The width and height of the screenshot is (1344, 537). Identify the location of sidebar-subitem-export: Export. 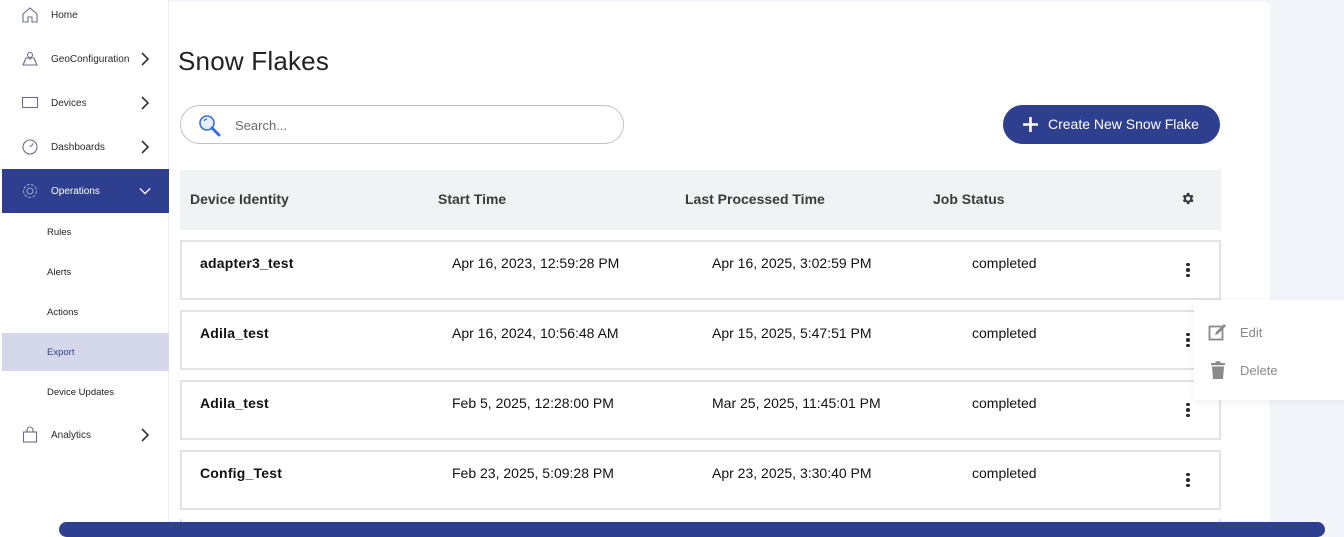
(85, 352).